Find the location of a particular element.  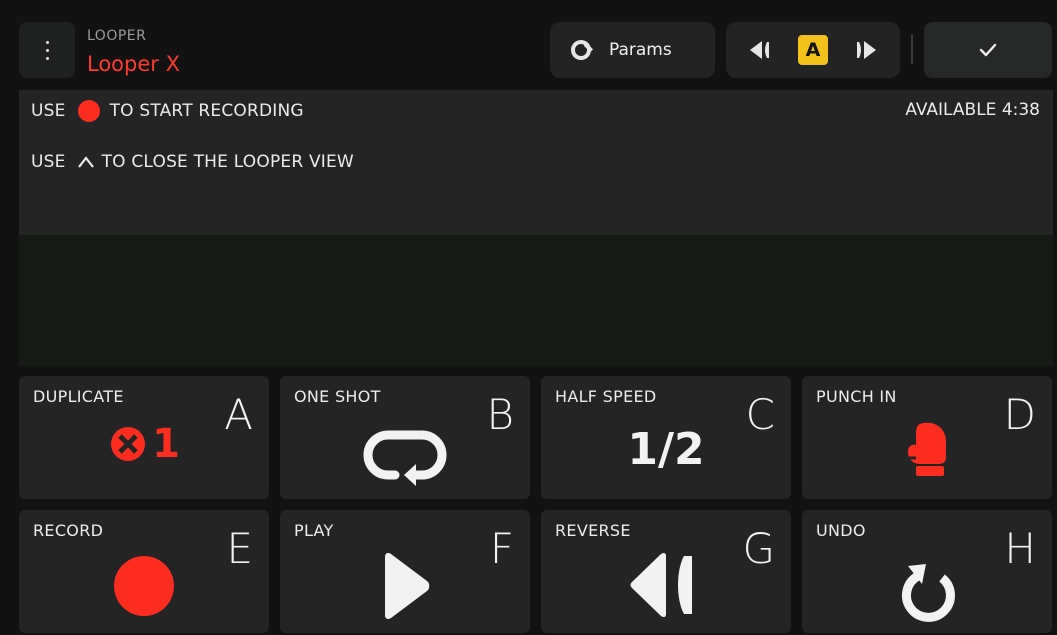

menu-button is located at coordinates (47, 50).